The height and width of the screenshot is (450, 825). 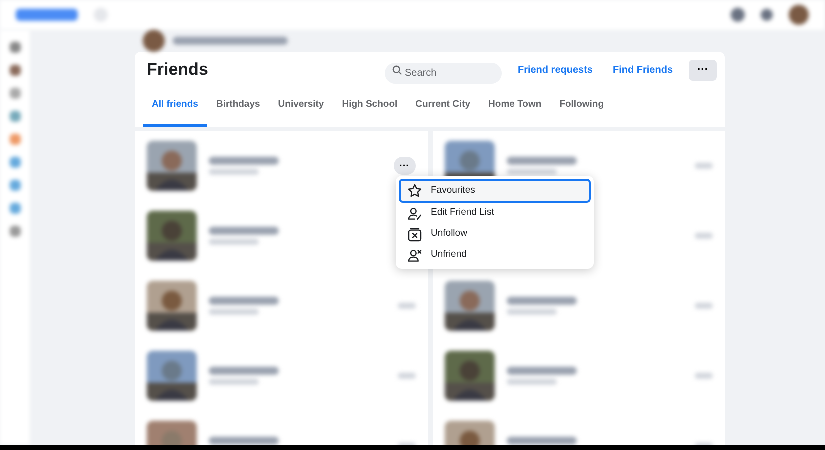 I want to click on tab: All friends, so click(x=175, y=107).